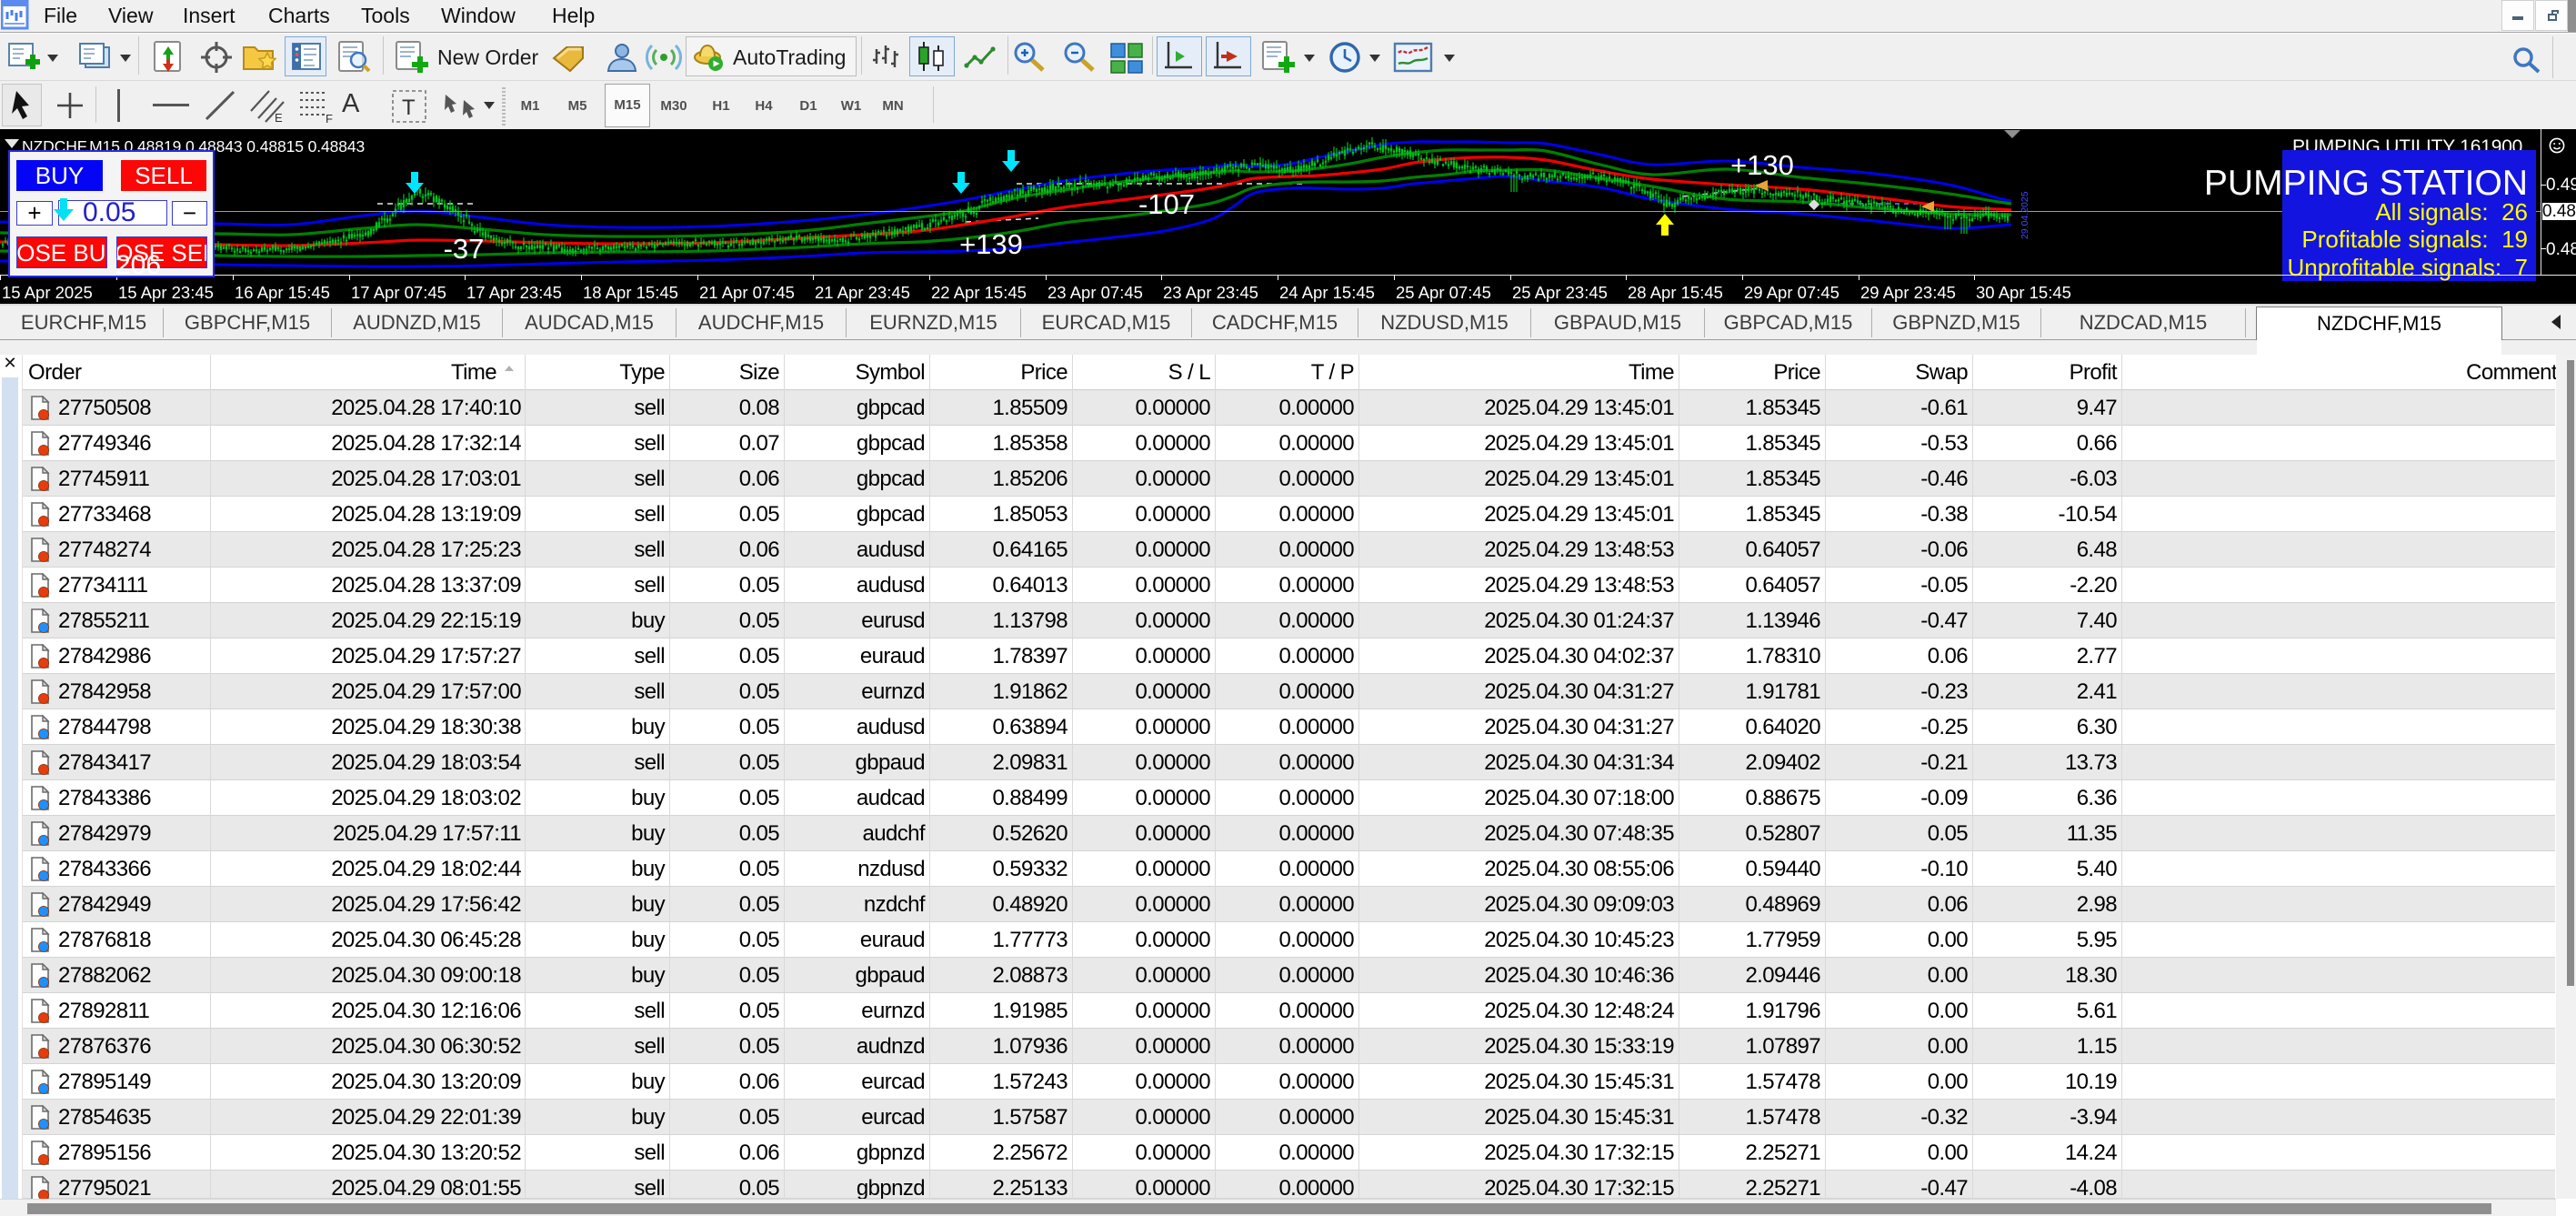  What do you see at coordinates (409, 107) in the screenshot?
I see `svg-text: T` at bounding box center [409, 107].